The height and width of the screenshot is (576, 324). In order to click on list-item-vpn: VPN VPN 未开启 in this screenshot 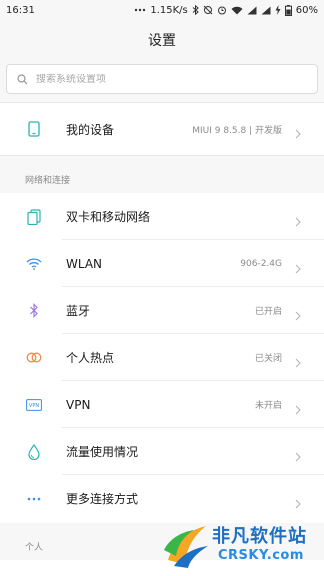, I will do `click(162, 404)`.